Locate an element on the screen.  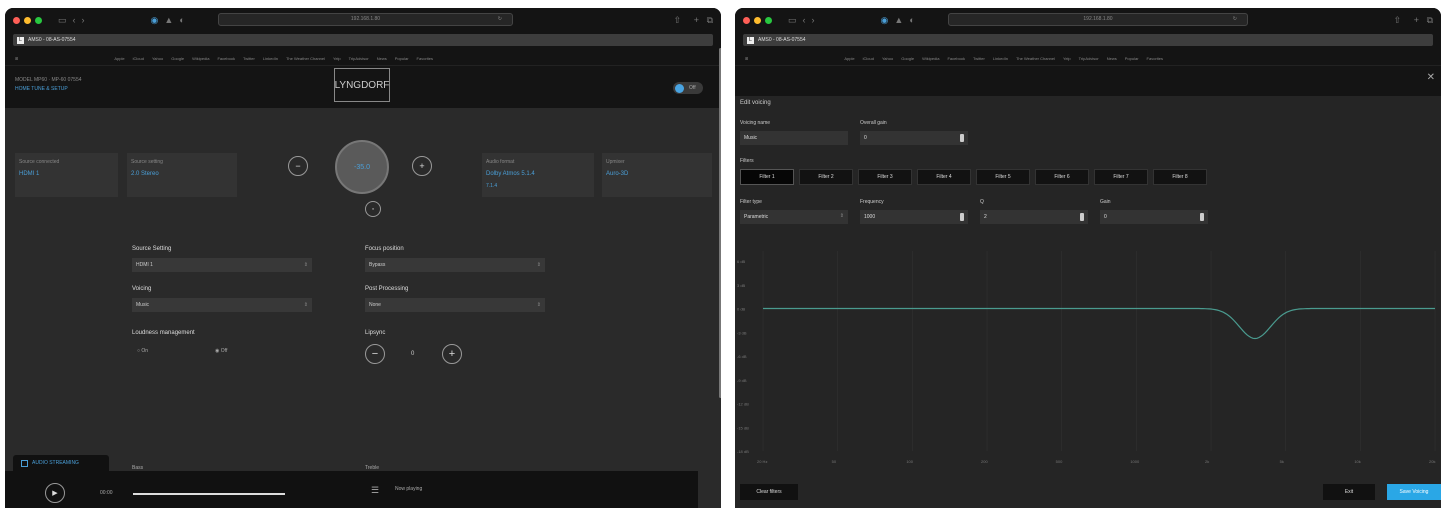
exit-button: Exit is located at coordinates (1349, 492).